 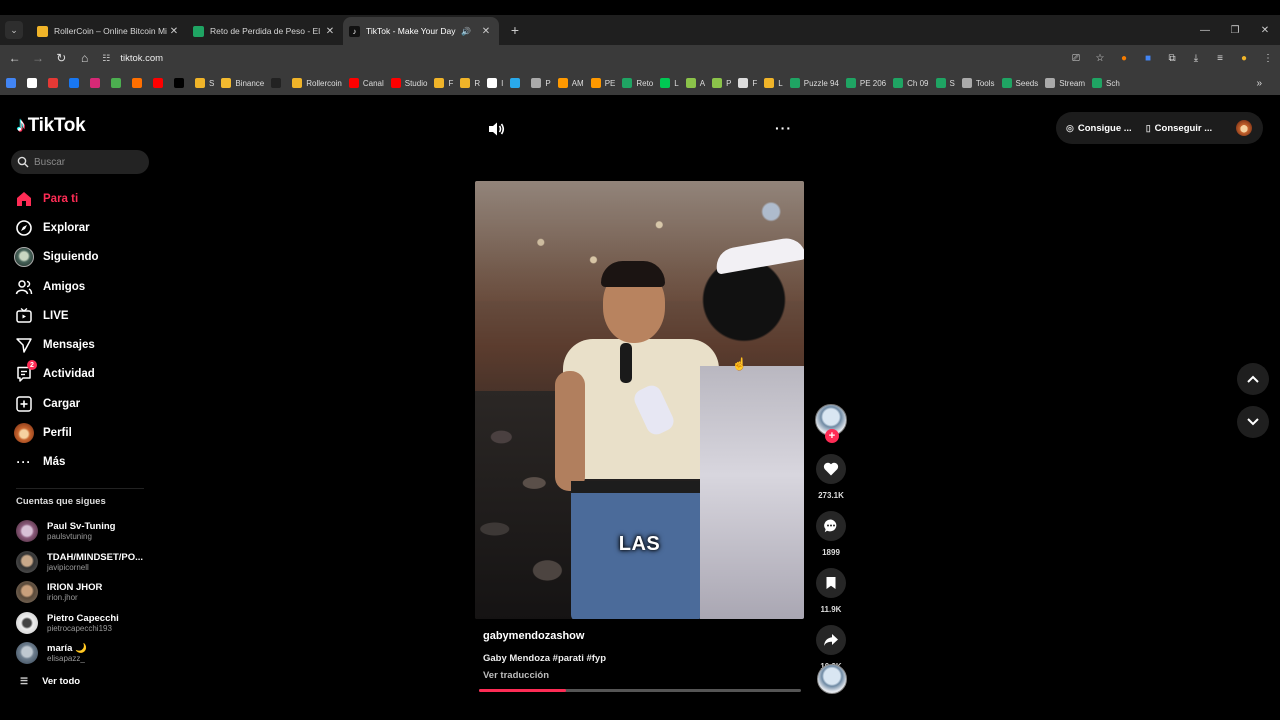 I want to click on minimize-icon: —, so click(x=1205, y=30).